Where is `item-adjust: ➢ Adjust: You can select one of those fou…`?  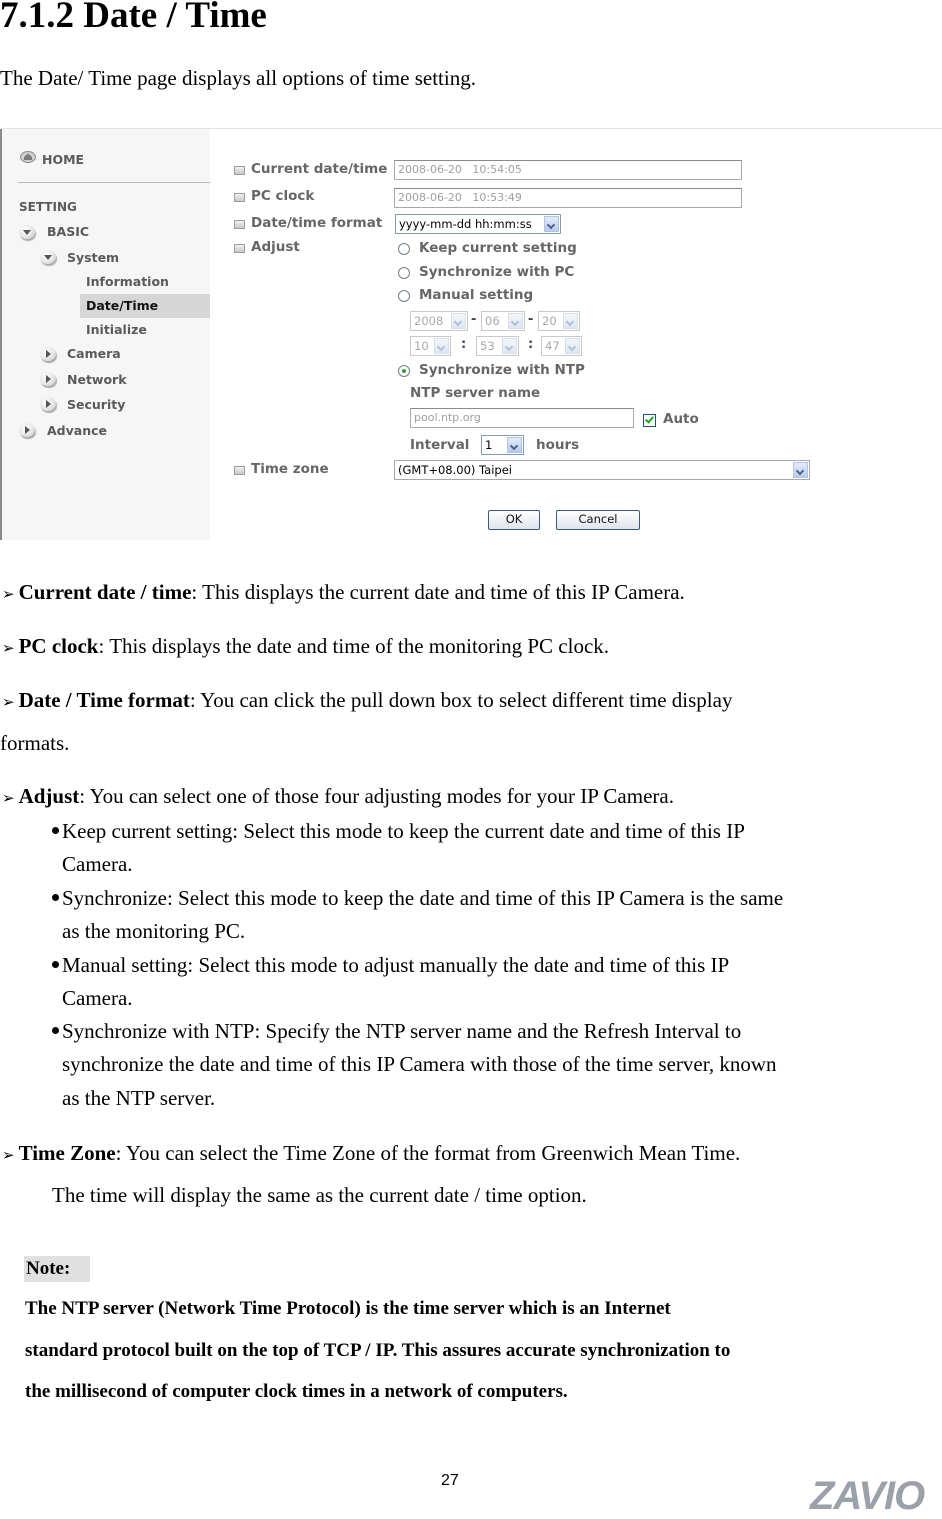
item-adjust: ➢ Adjust: You can select one of those fou… is located at coordinates (338, 796).